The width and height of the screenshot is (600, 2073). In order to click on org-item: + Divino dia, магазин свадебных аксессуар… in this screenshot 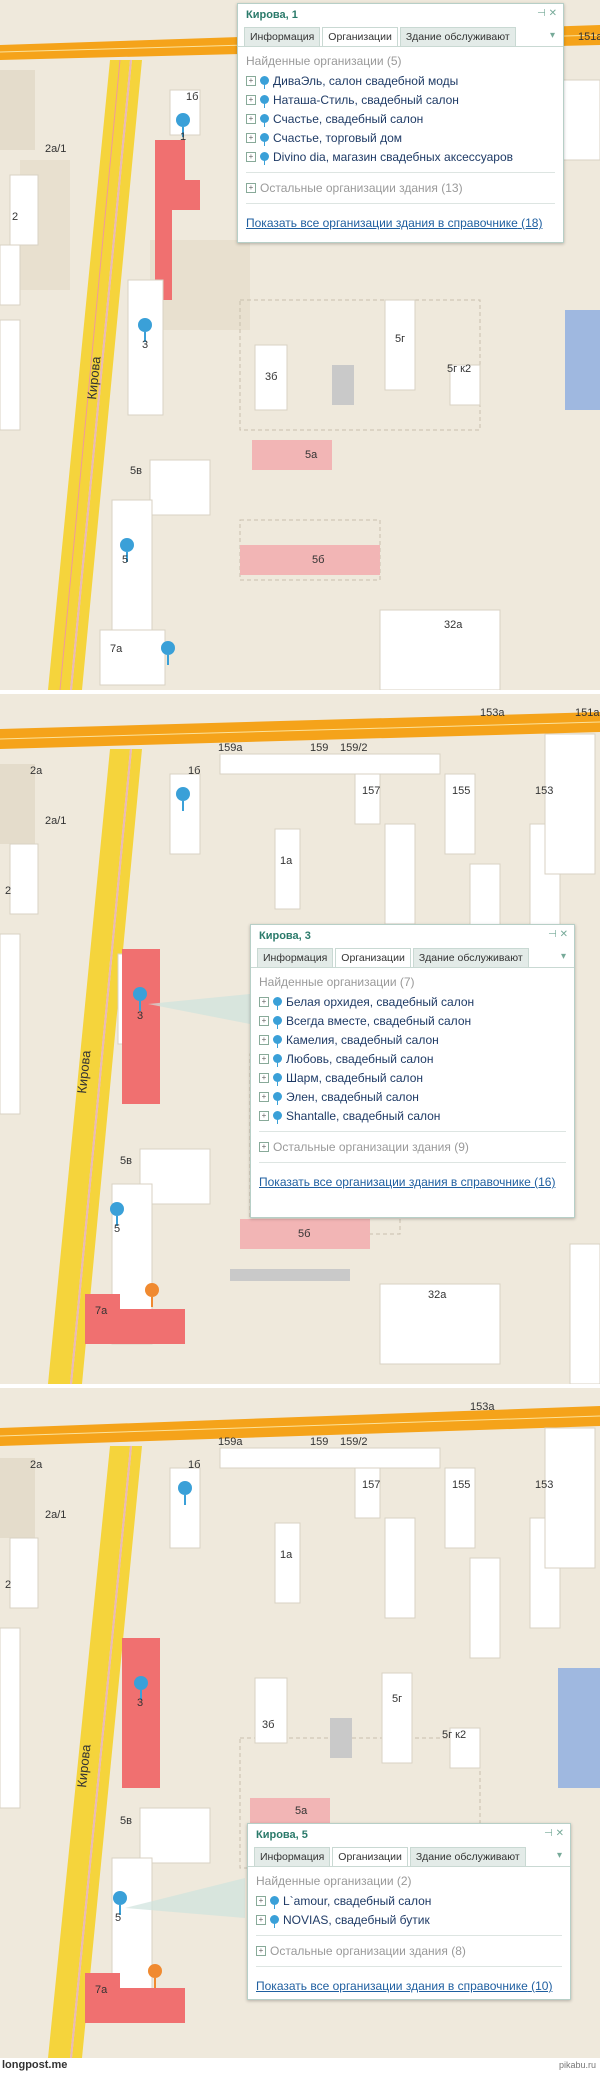, I will do `click(400, 156)`.